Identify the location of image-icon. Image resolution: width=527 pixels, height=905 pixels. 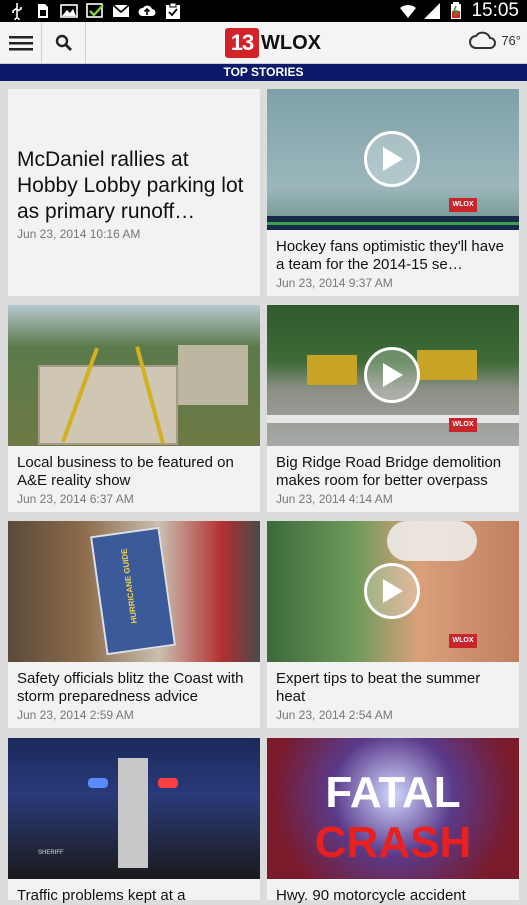
(69, 11).